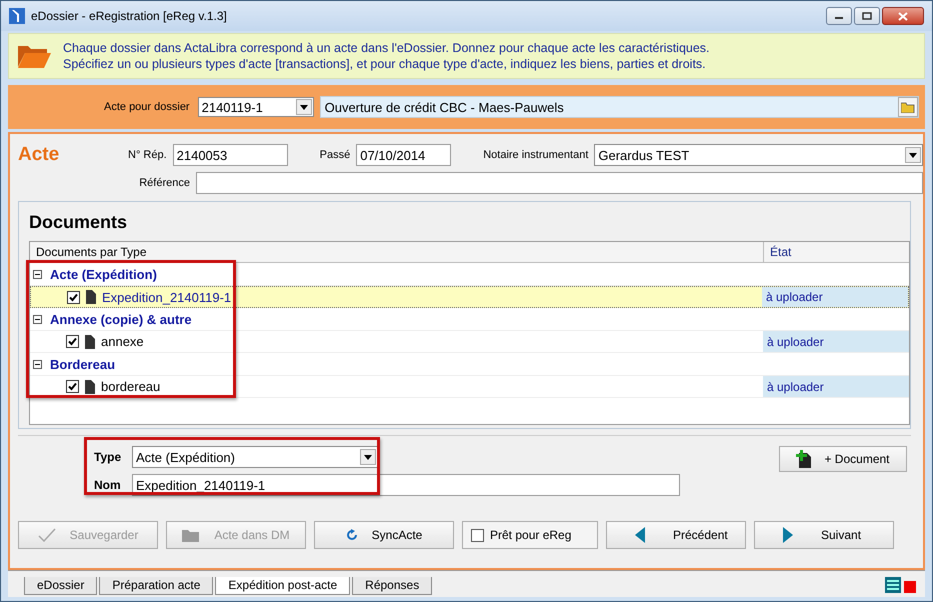 This screenshot has height=602, width=933. I want to click on document-name: annexe, so click(123, 341).